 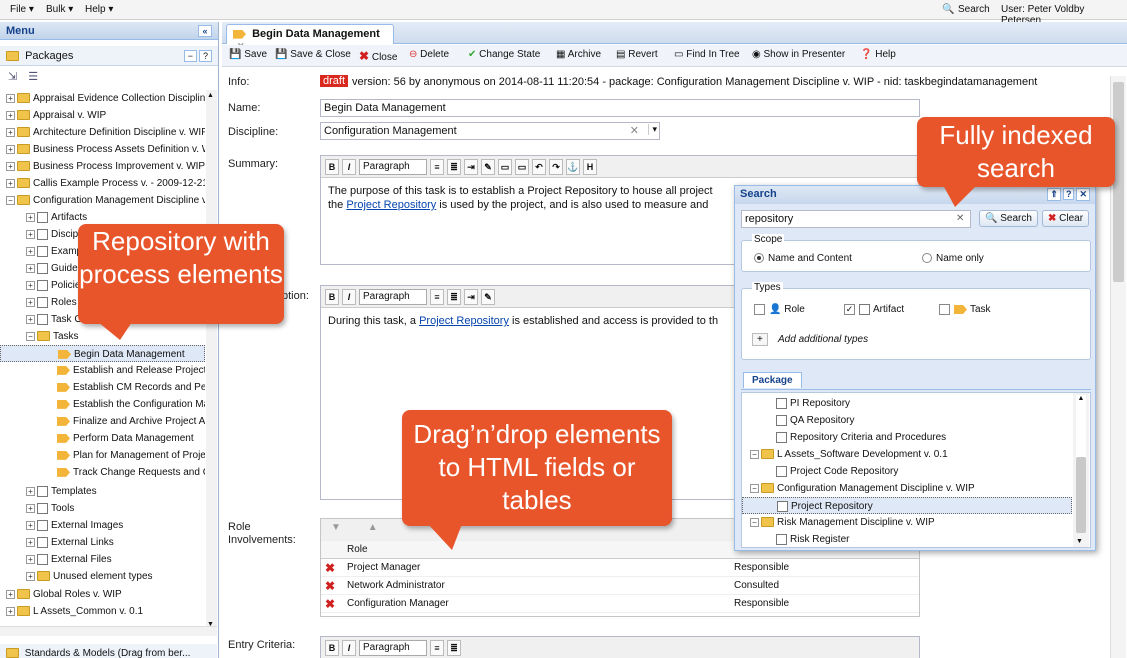 I want to click on search-result-item: QA Repository, so click(x=907, y=420).